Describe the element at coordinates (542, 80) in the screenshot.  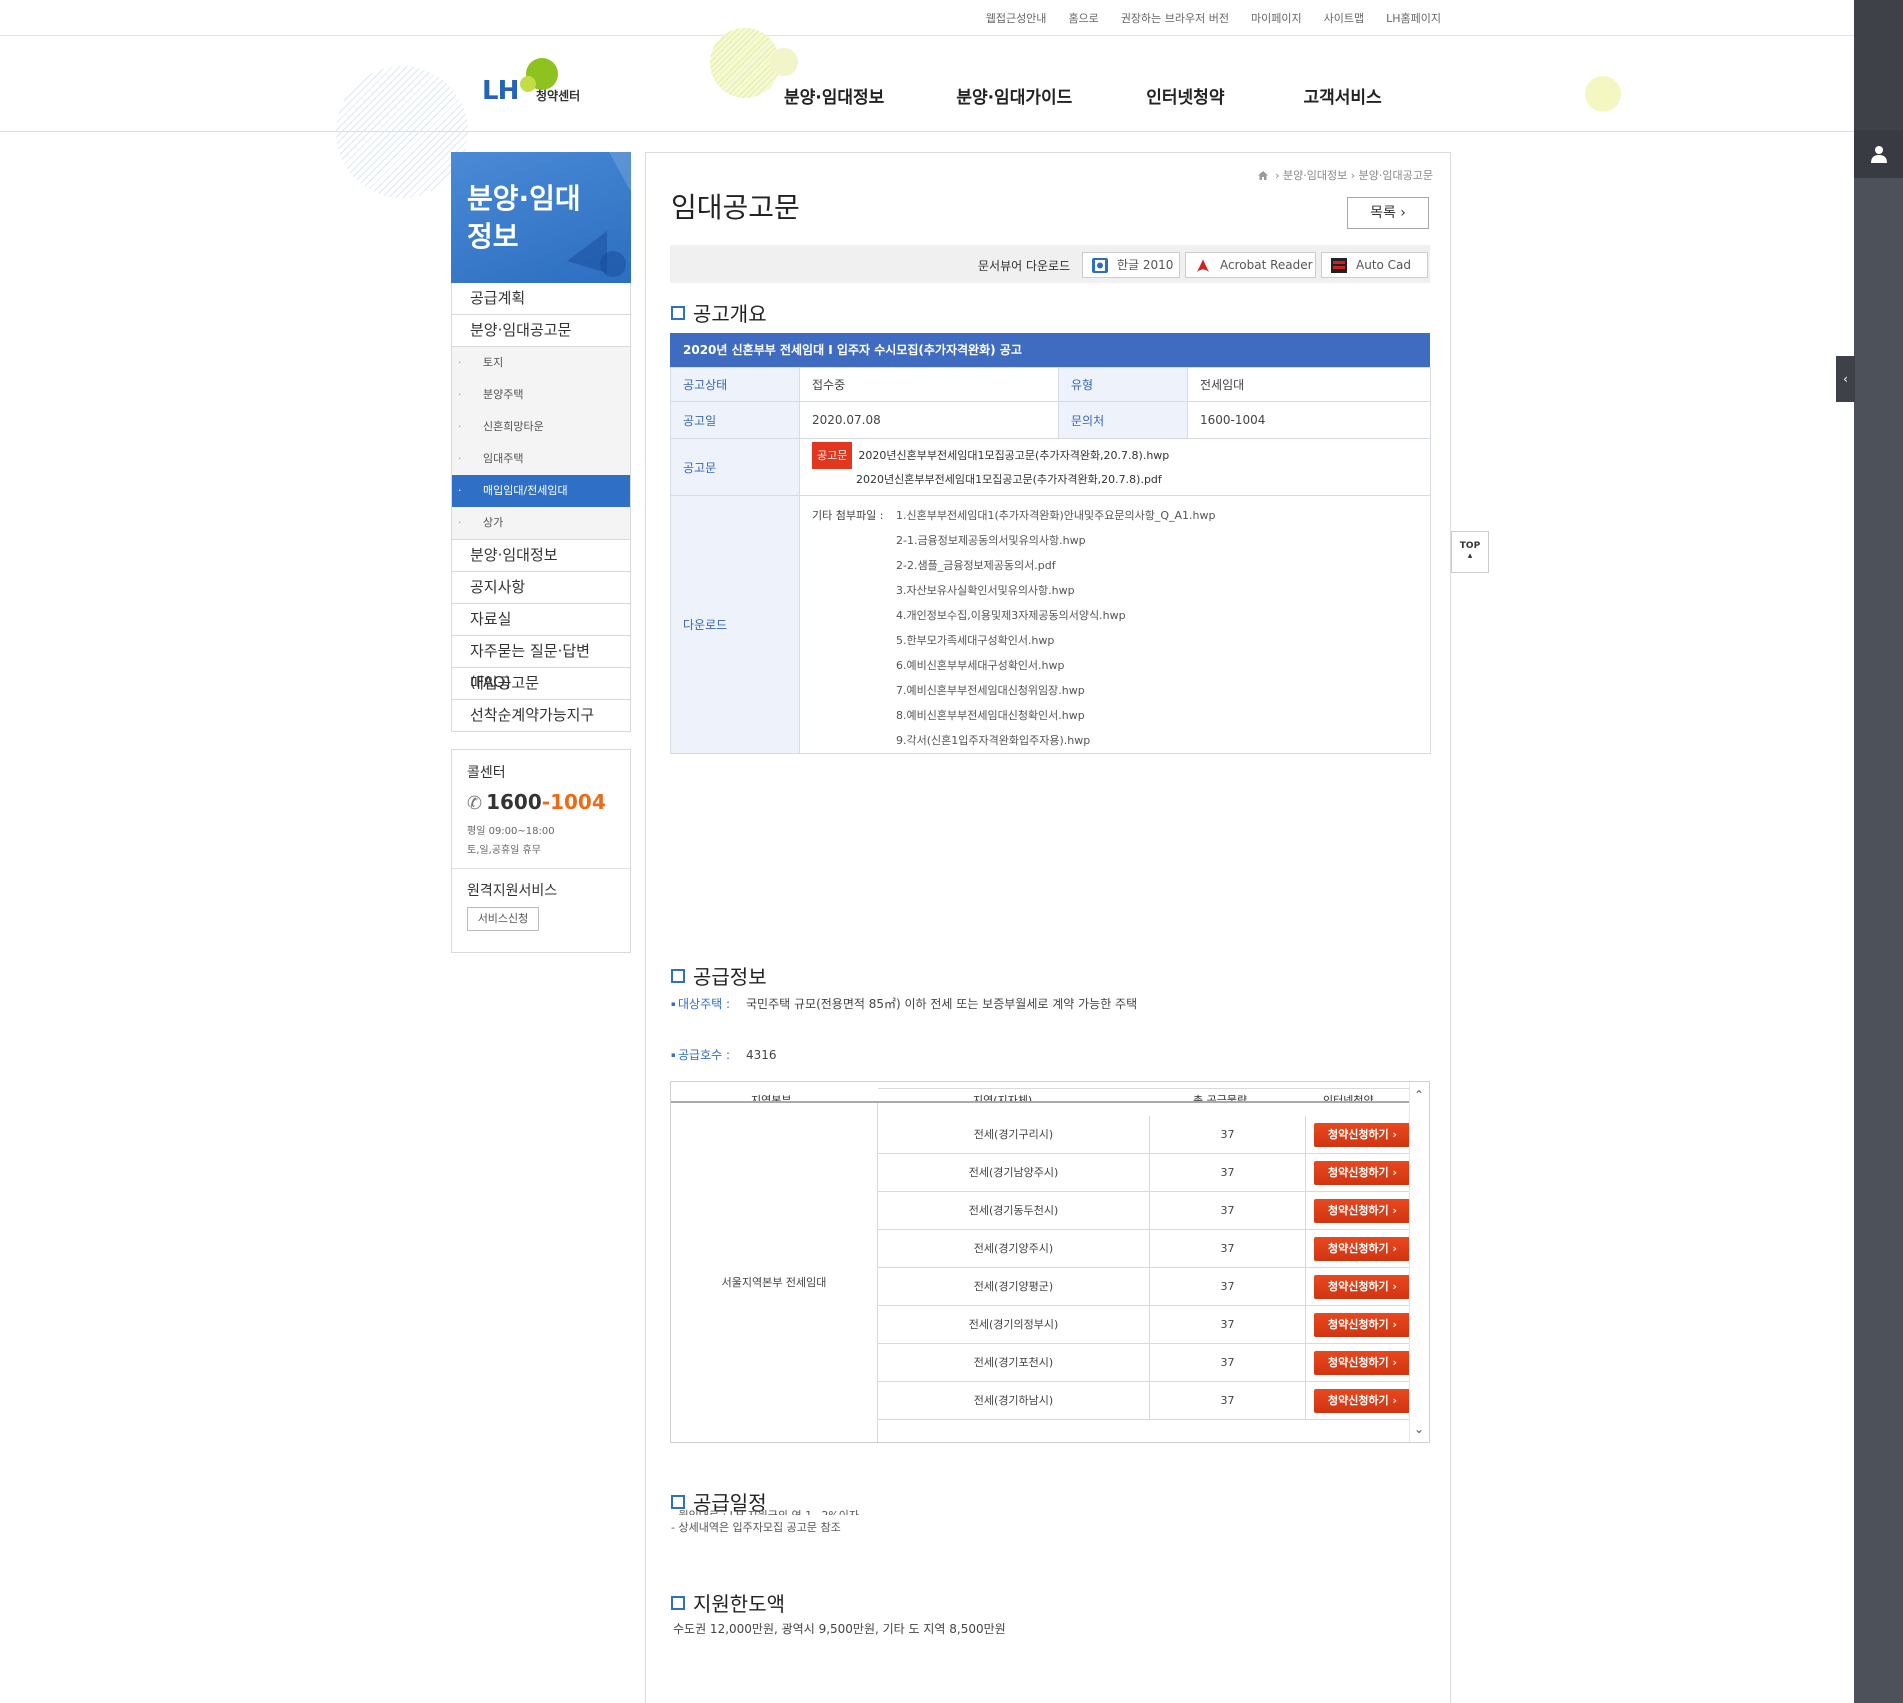
I see `lh-logo: LH 청약센터` at that location.